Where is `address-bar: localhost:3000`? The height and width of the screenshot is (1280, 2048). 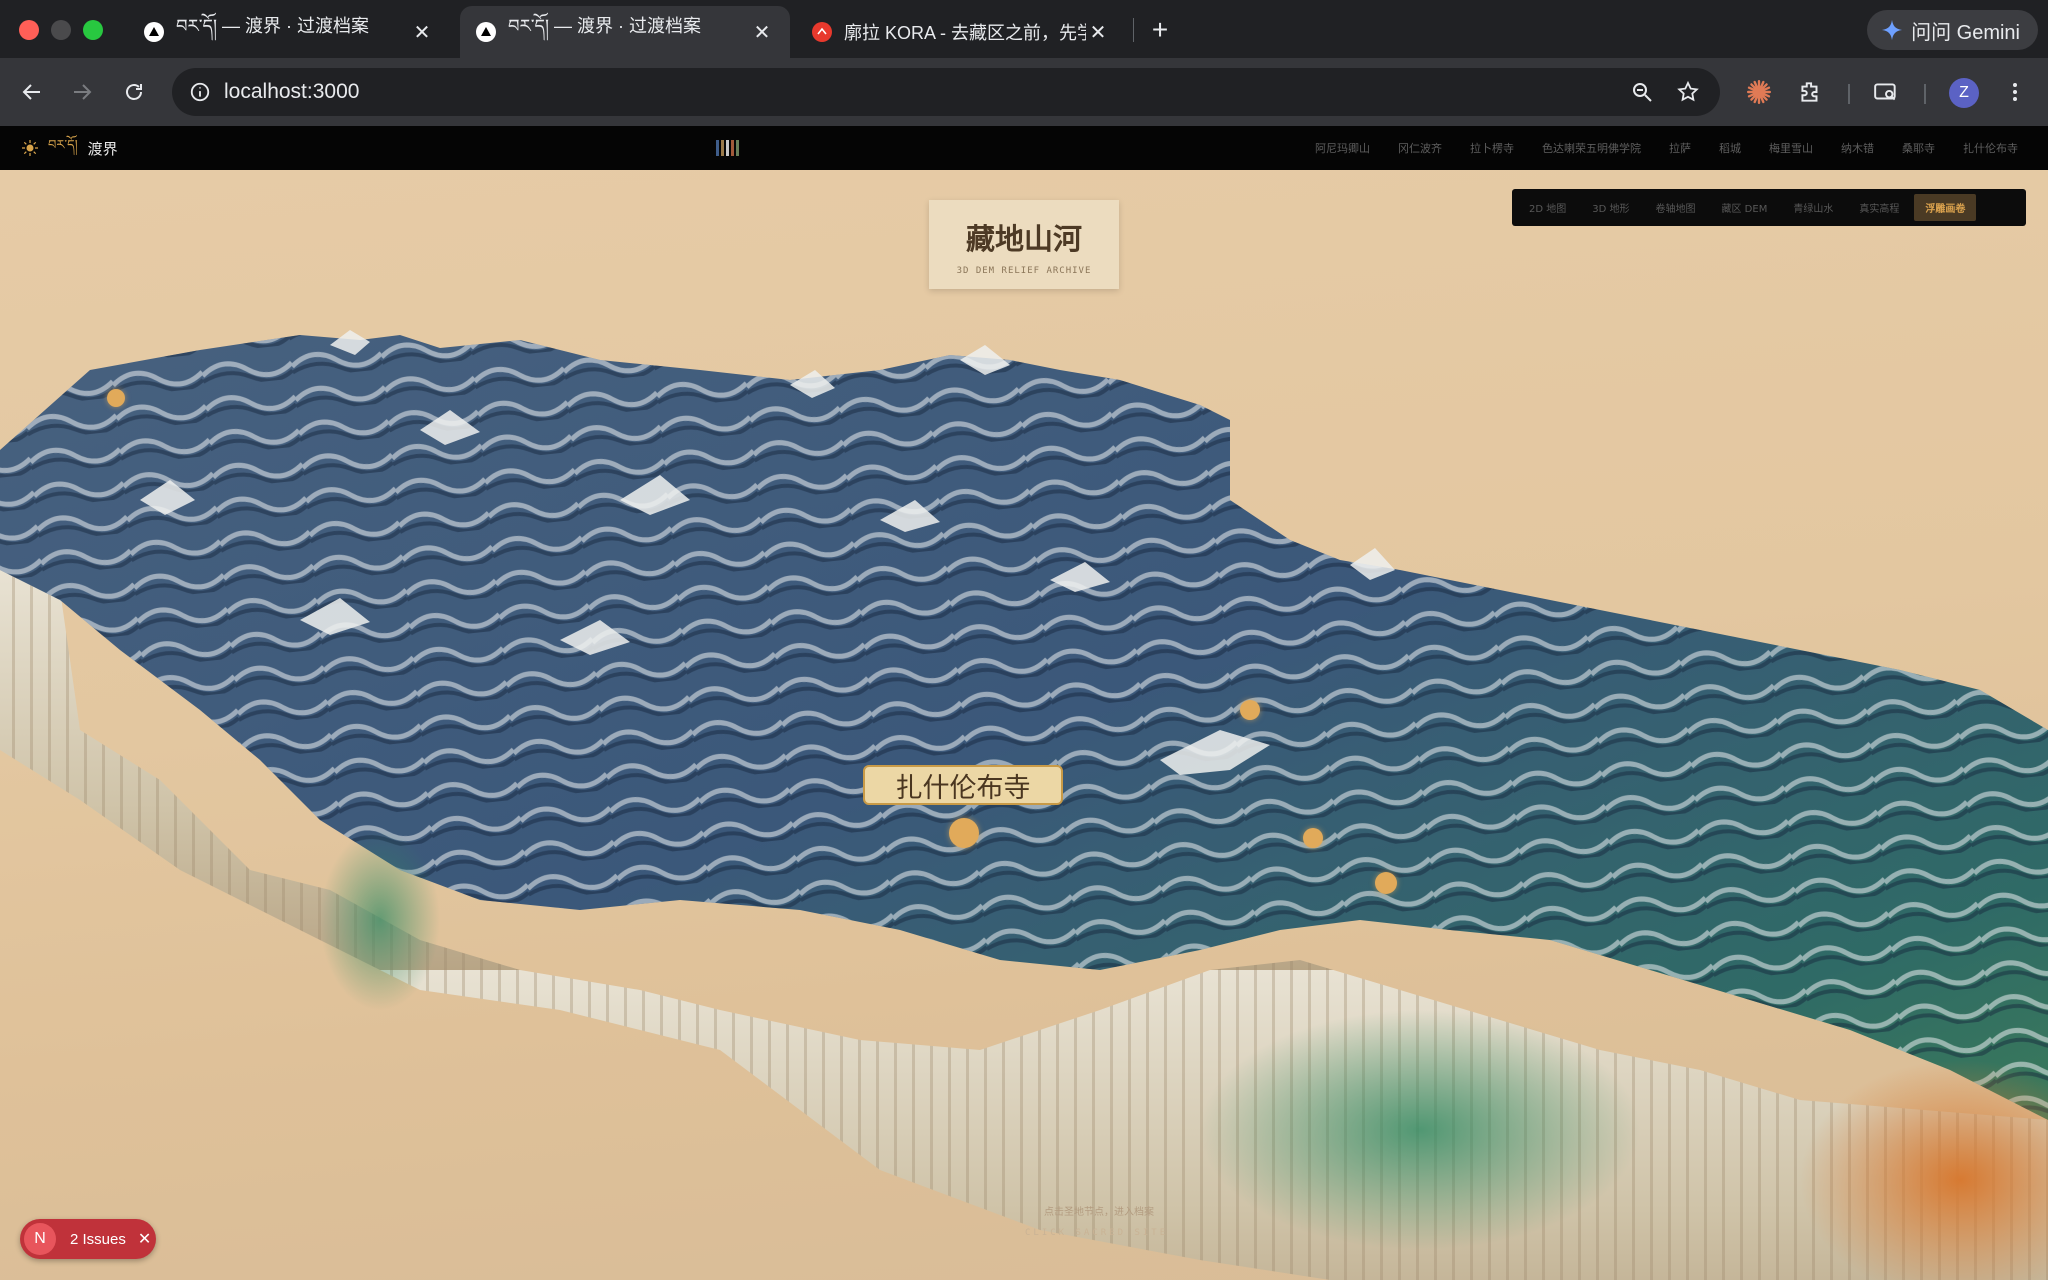
address-bar: localhost:3000 is located at coordinates (946, 92).